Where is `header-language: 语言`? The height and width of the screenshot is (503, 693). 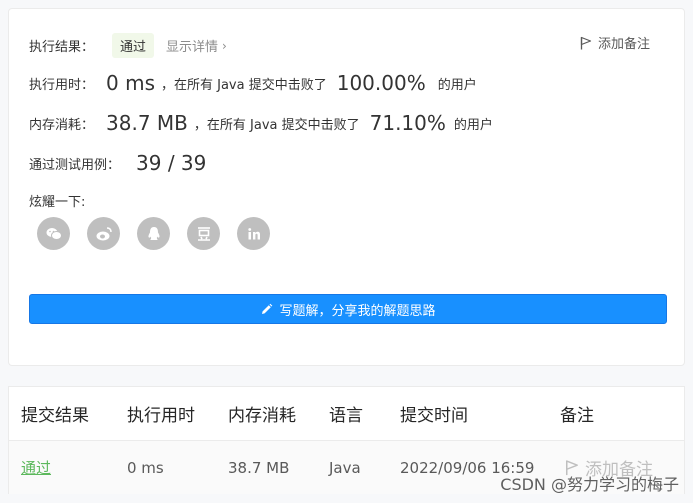
header-language: 语言 is located at coordinates (346, 416).